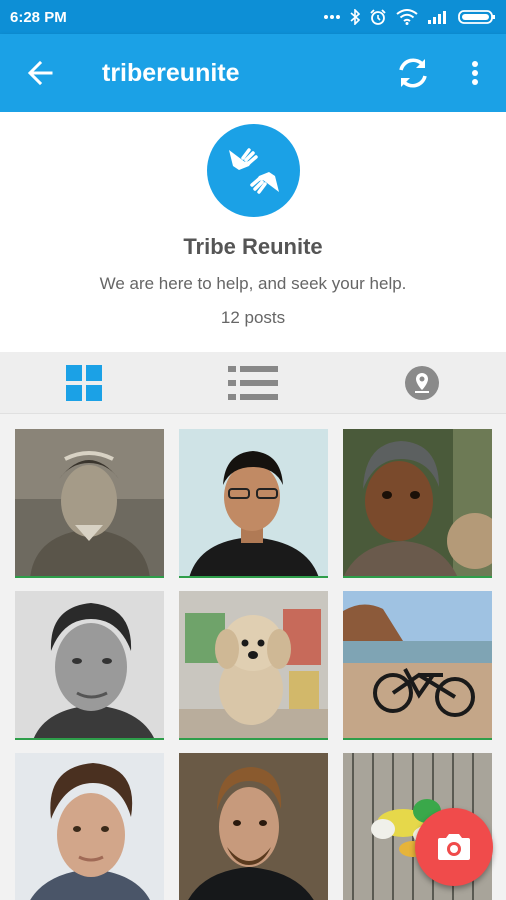 This screenshot has height=900, width=506. Describe the element at coordinates (253, 317) in the screenshot. I see `post-count: 12 posts` at that location.